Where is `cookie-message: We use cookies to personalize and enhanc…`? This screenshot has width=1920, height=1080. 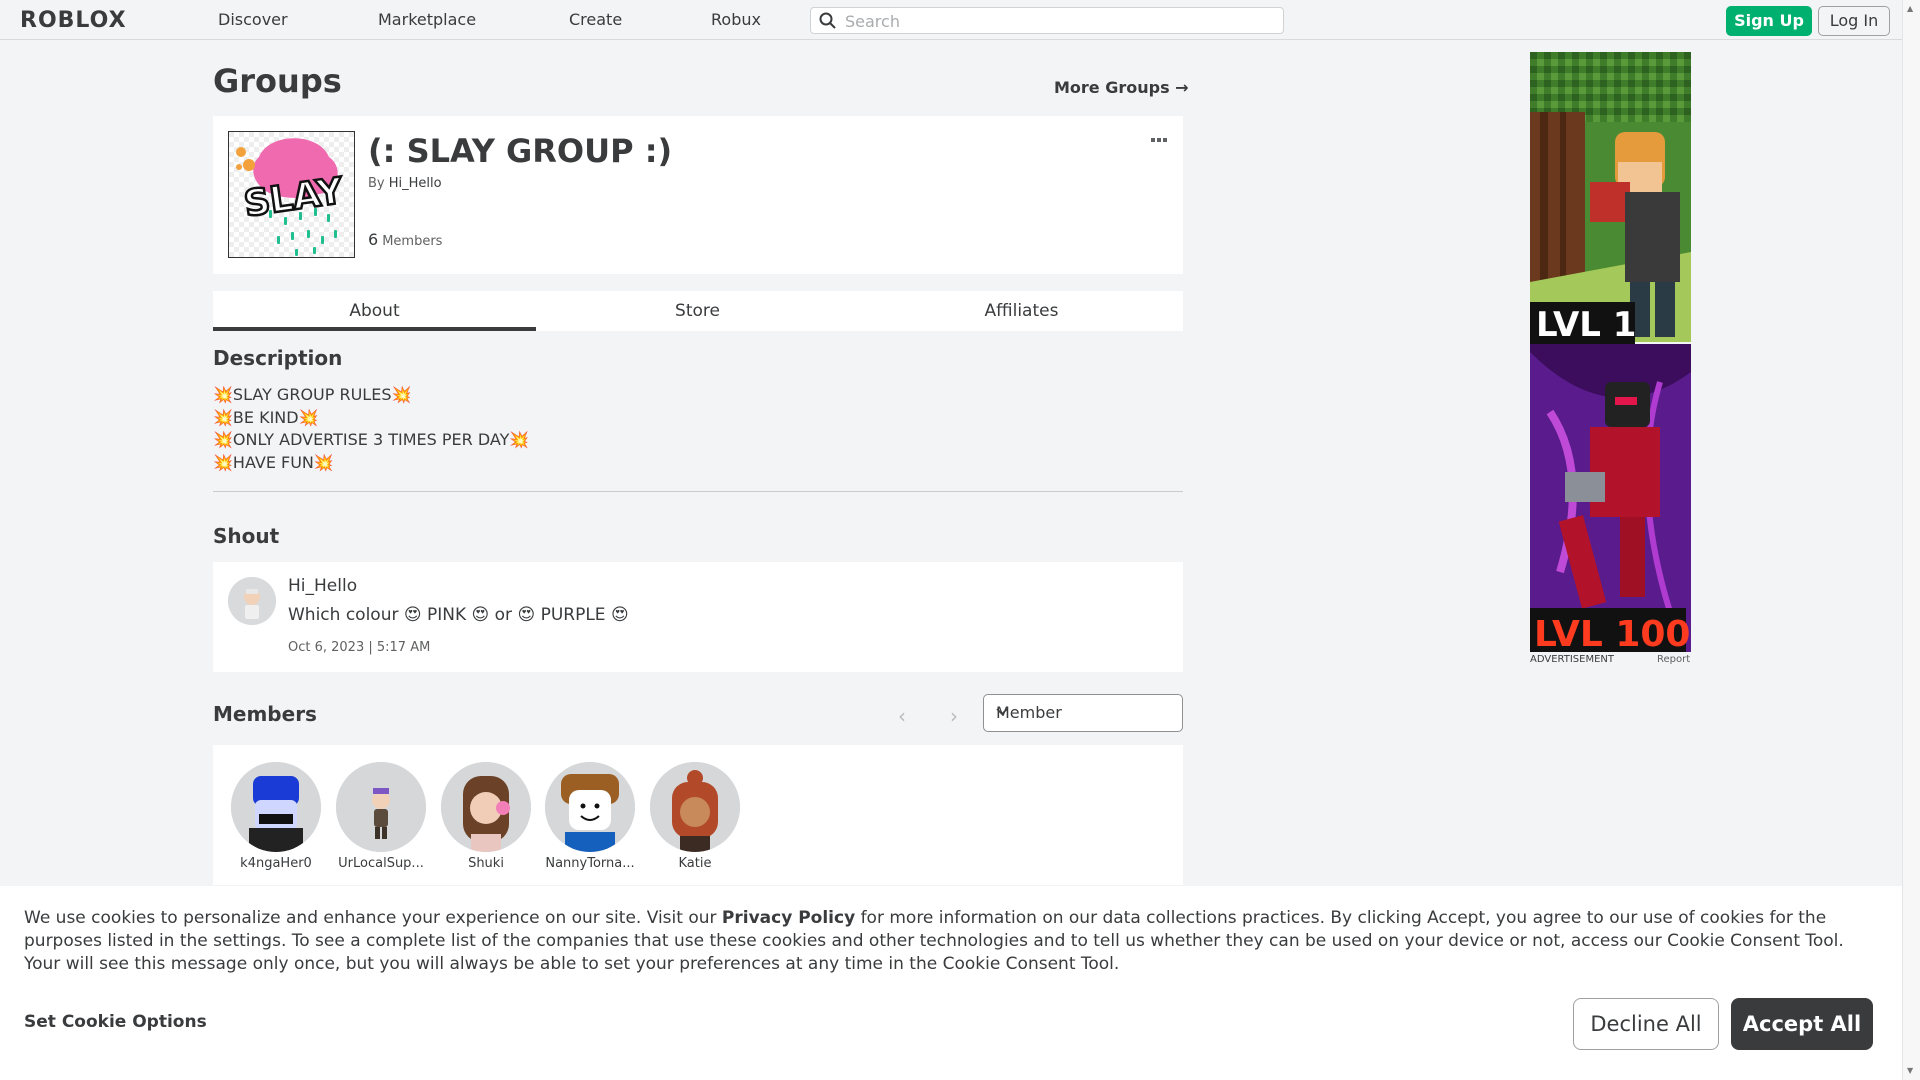 cookie-message: We use cookies to personalize and enhanc… is located at coordinates (954, 941).